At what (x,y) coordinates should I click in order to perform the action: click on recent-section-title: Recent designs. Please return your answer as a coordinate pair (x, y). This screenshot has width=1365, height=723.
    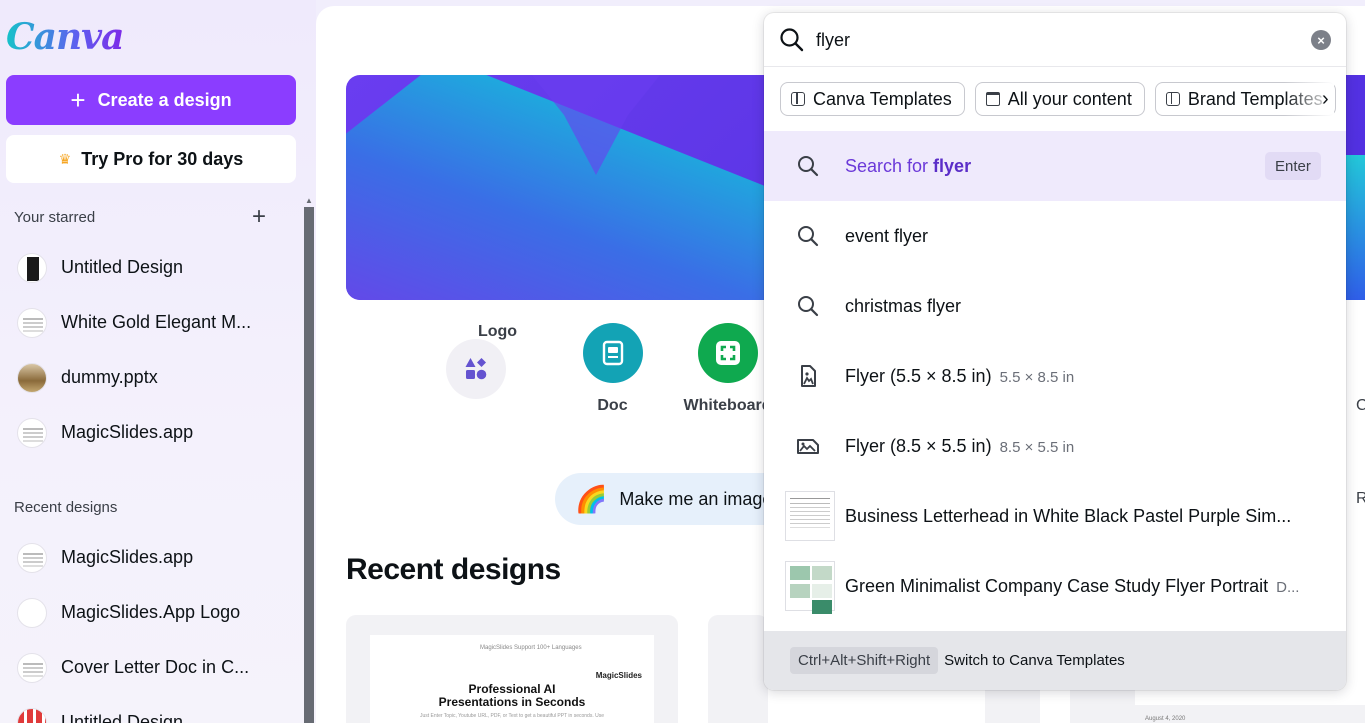
    Looking at the image, I should click on (66, 507).